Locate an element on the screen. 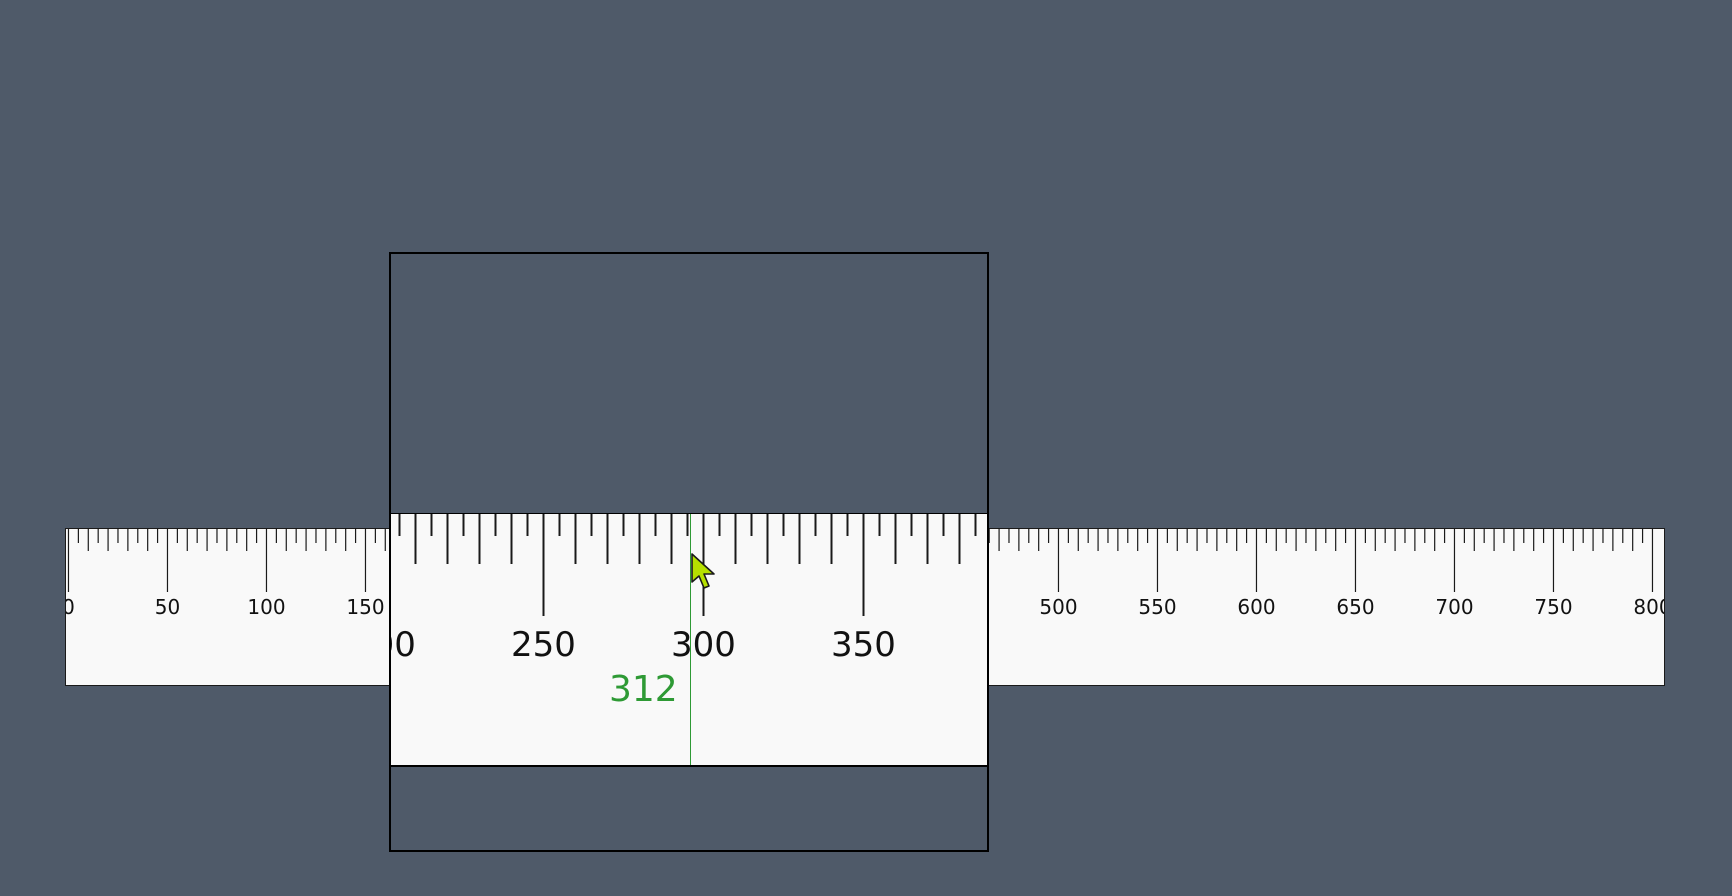 The width and height of the screenshot is (1732, 896). tick-label: 100 is located at coordinates (266, 607).